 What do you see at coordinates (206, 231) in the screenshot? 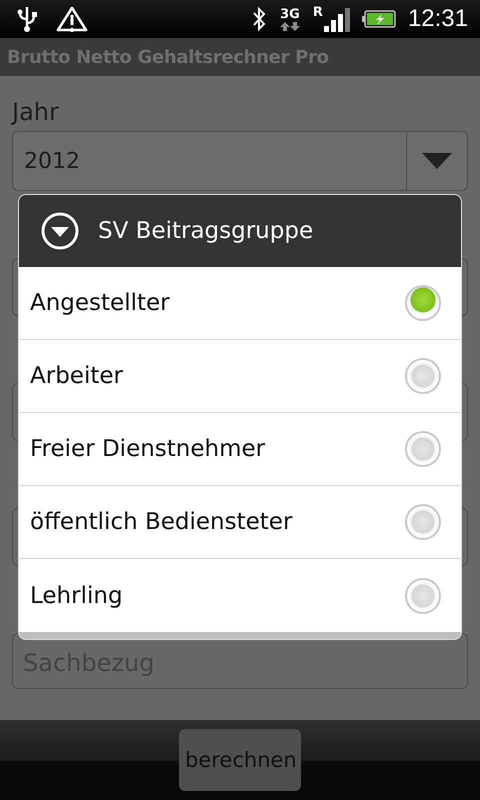
I see `dialog-title: SV Beitragsgruppe` at bounding box center [206, 231].